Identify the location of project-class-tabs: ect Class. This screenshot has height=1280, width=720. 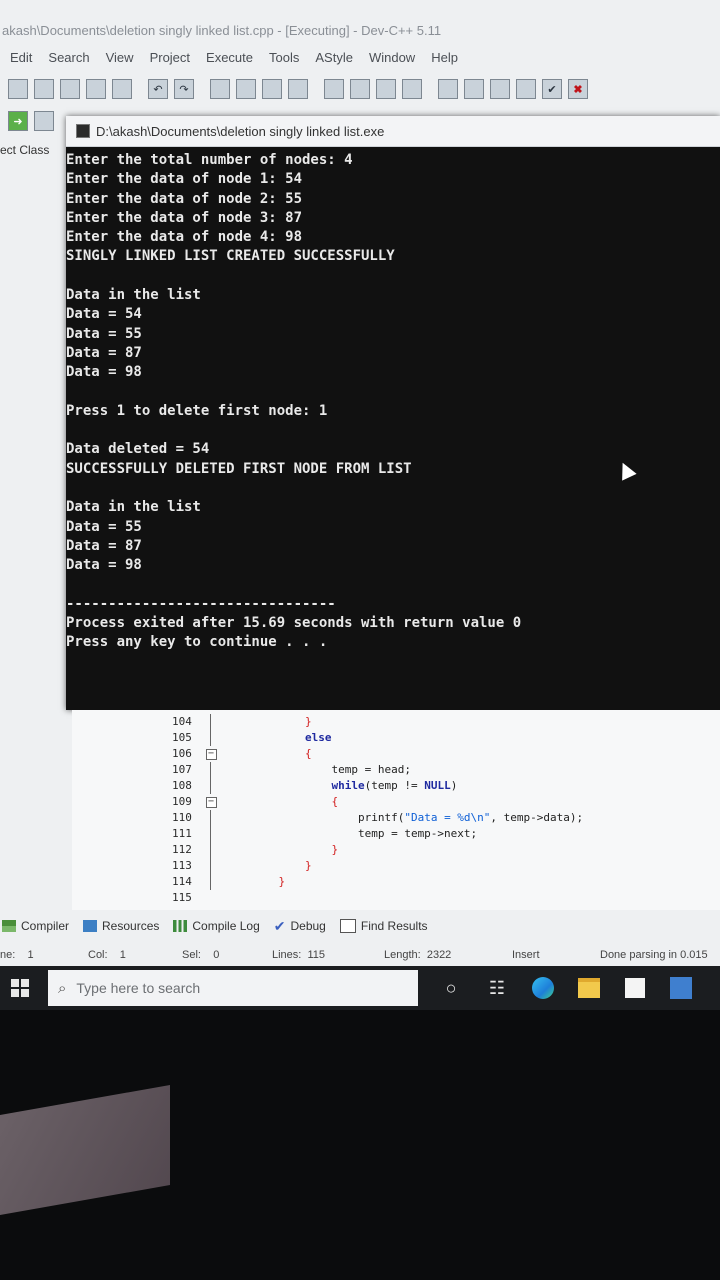
(35, 150).